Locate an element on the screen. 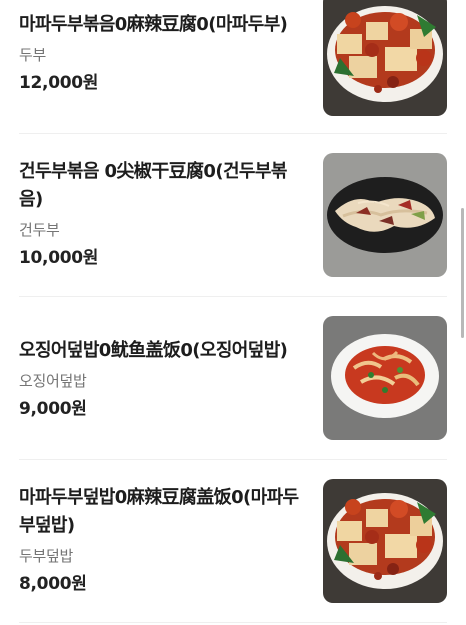 The height and width of the screenshot is (625, 466). menu-item-description: 건두부 is located at coordinates (39, 230).